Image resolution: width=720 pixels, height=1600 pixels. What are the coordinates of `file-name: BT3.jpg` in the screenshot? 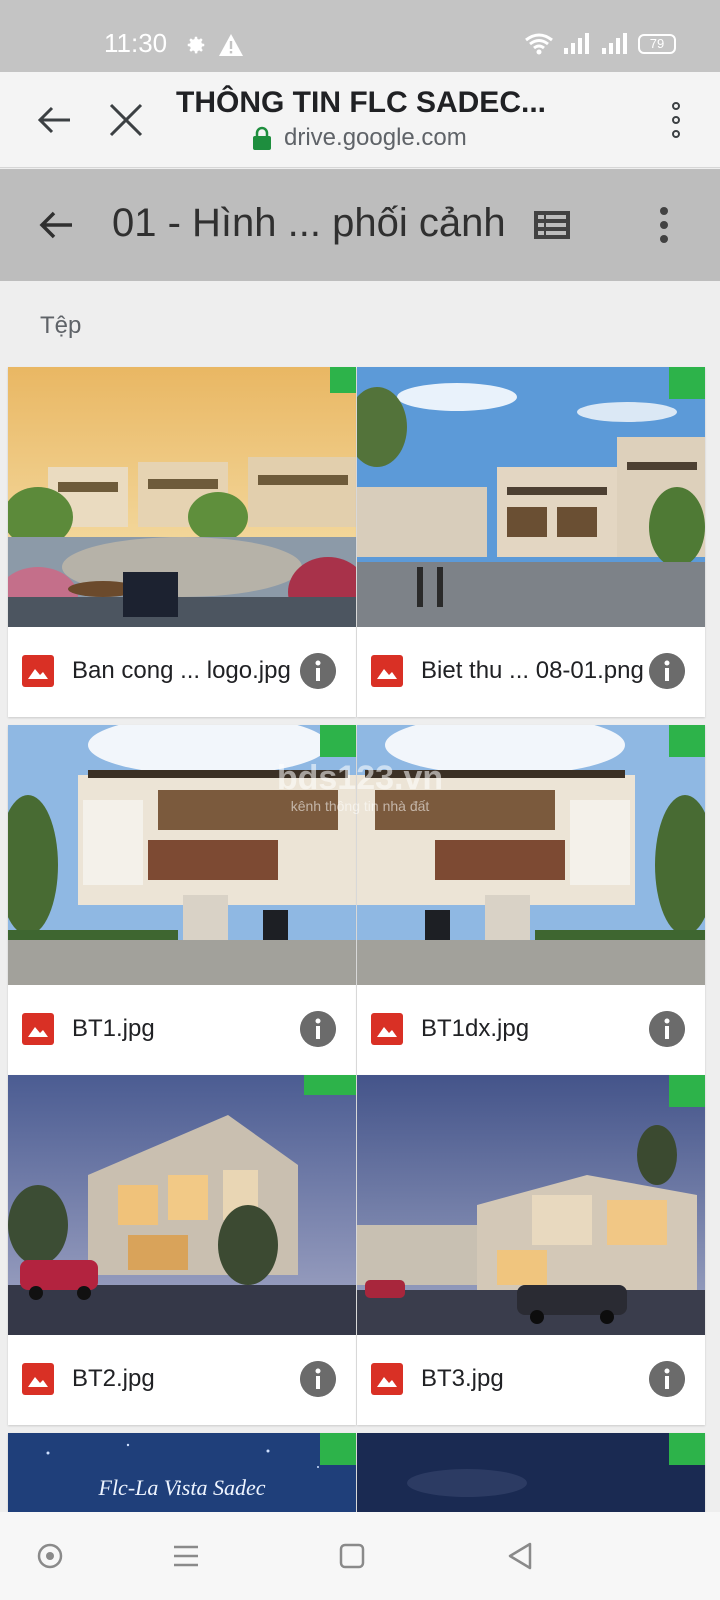 It's located at (462, 1378).